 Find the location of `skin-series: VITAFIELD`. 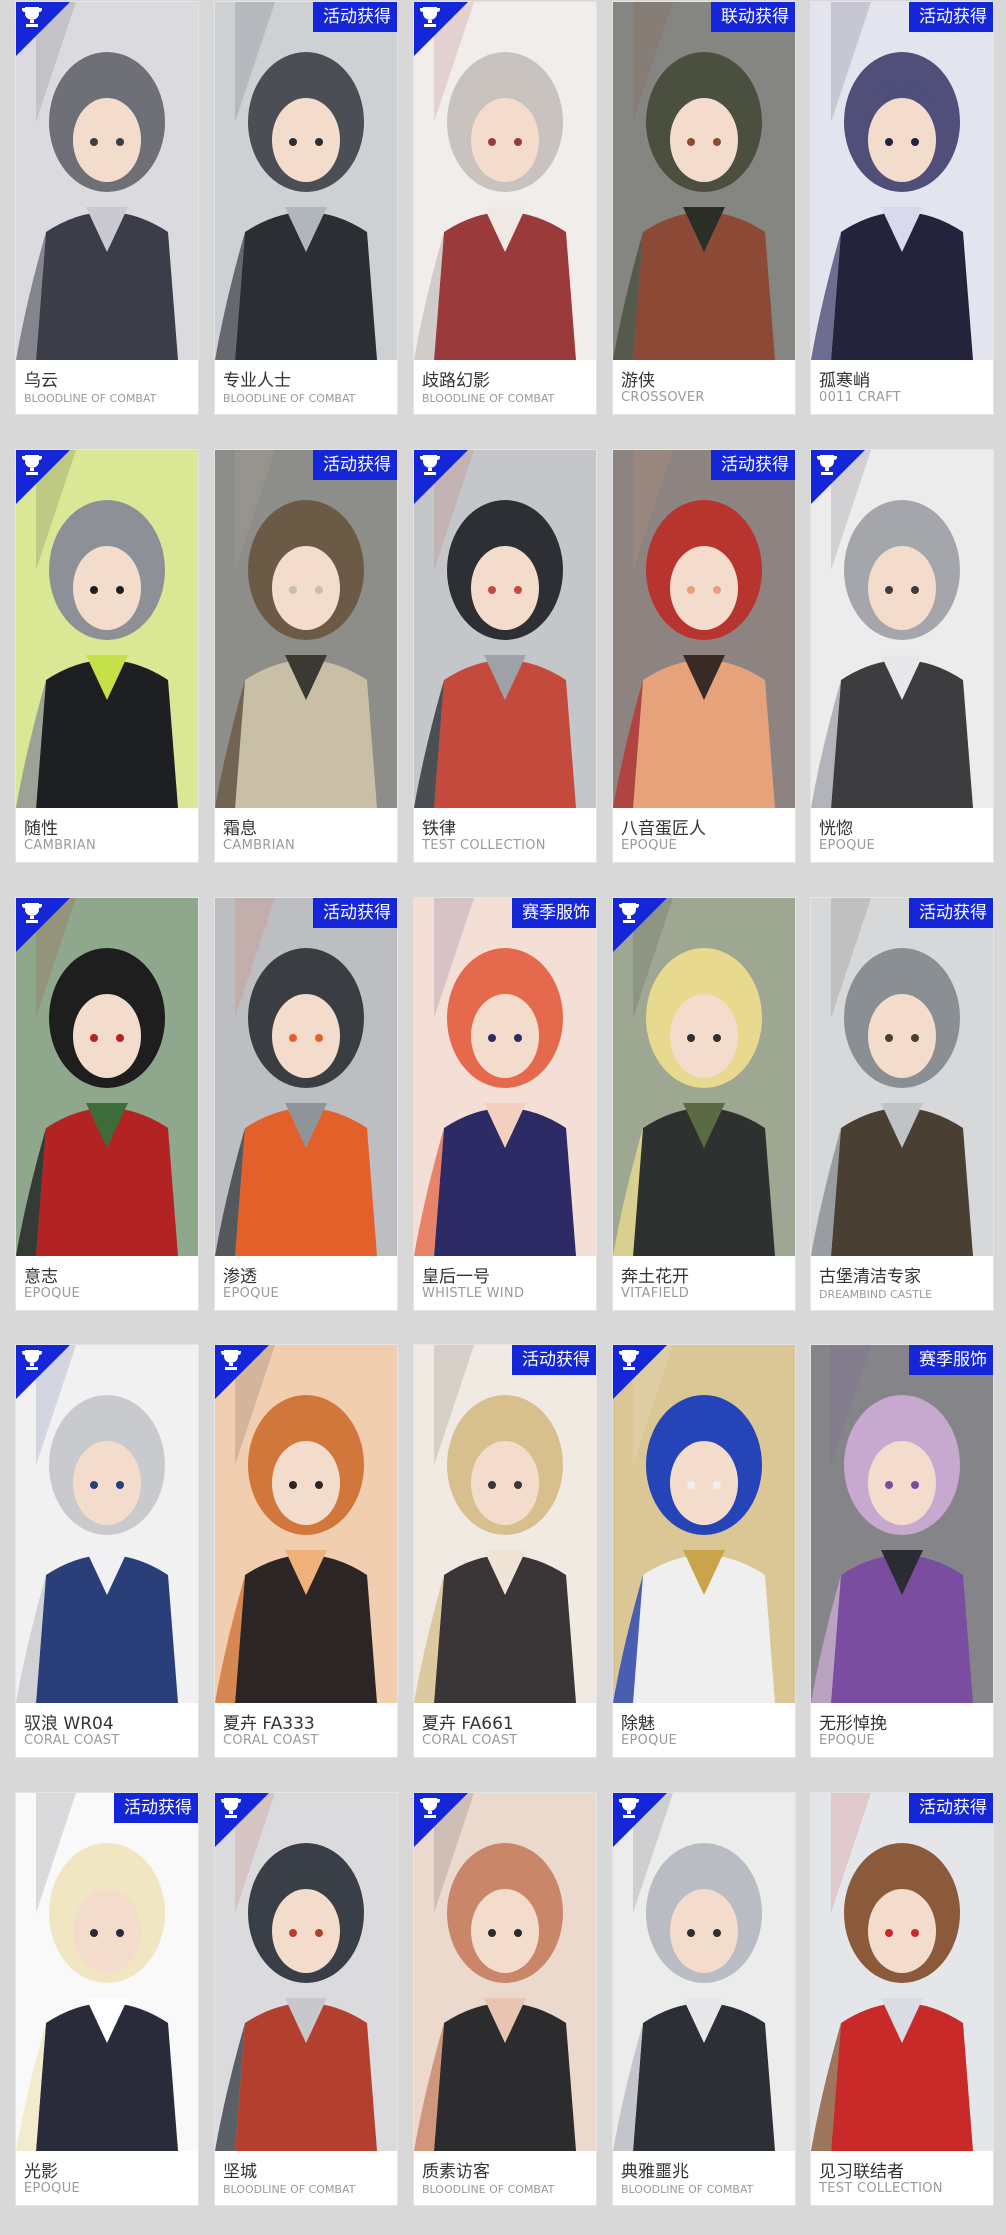

skin-series: VITAFIELD is located at coordinates (655, 1293).